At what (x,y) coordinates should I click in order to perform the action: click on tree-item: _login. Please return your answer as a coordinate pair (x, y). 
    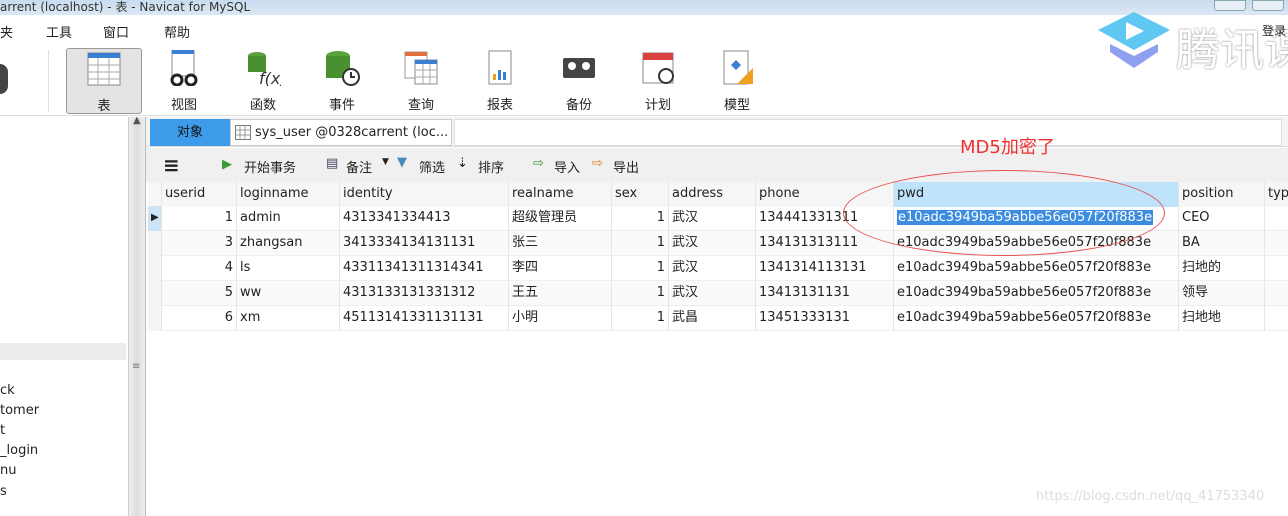
    Looking at the image, I should click on (19, 450).